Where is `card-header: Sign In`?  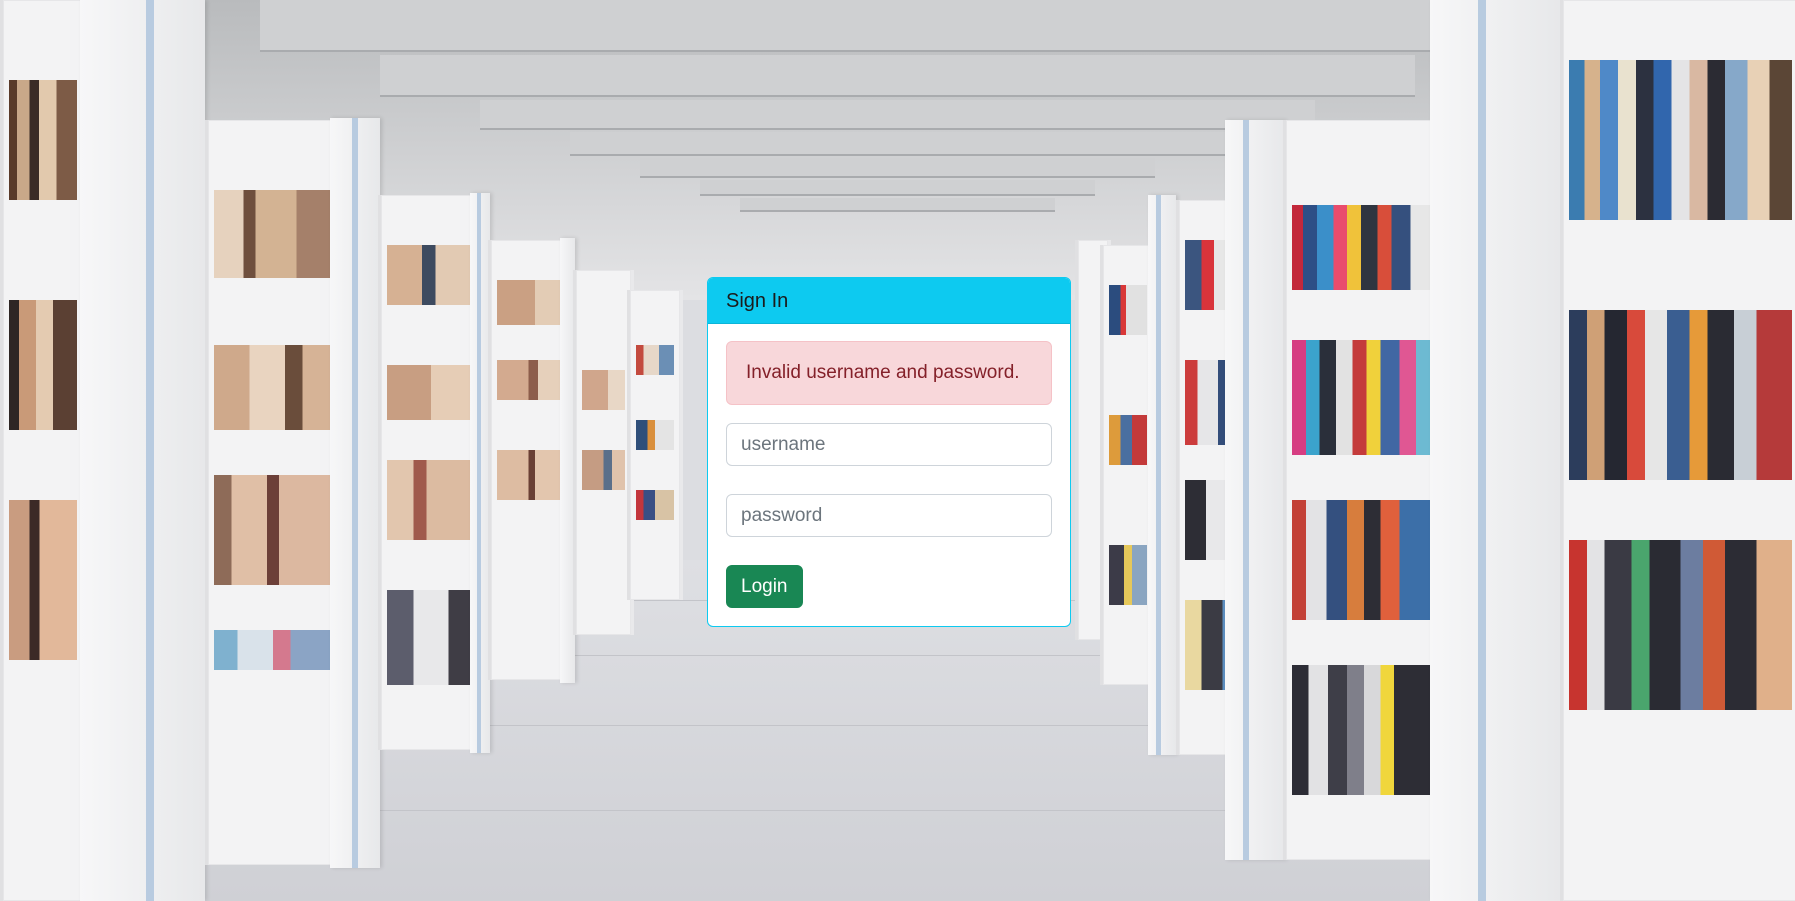 card-header: Sign In is located at coordinates (889, 301).